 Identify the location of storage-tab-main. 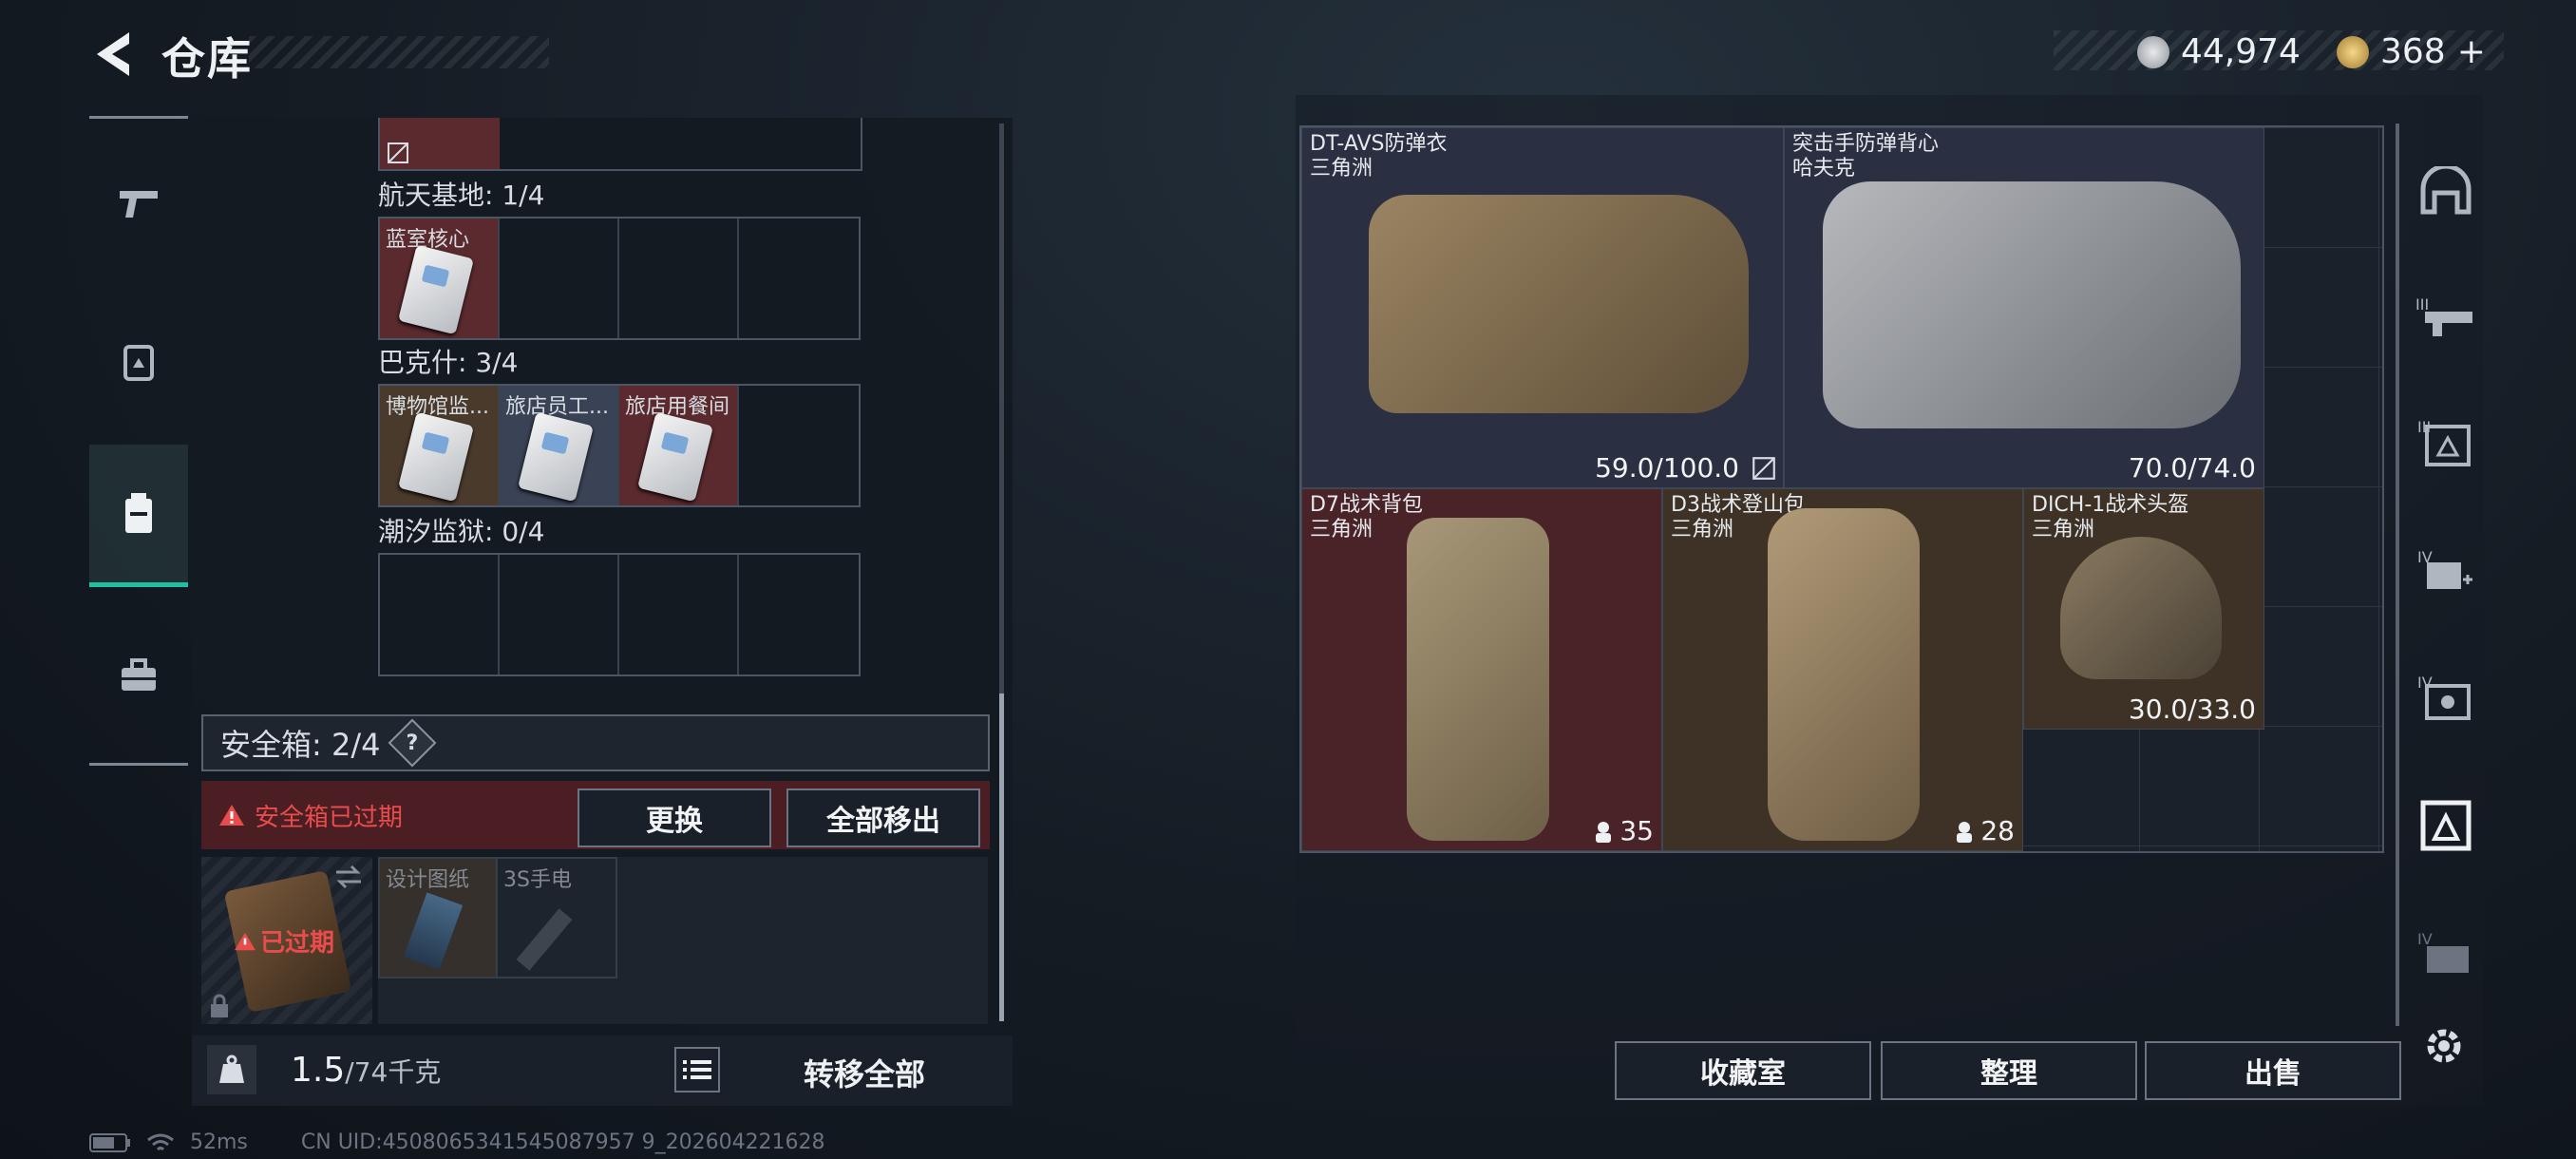
(2446, 191).